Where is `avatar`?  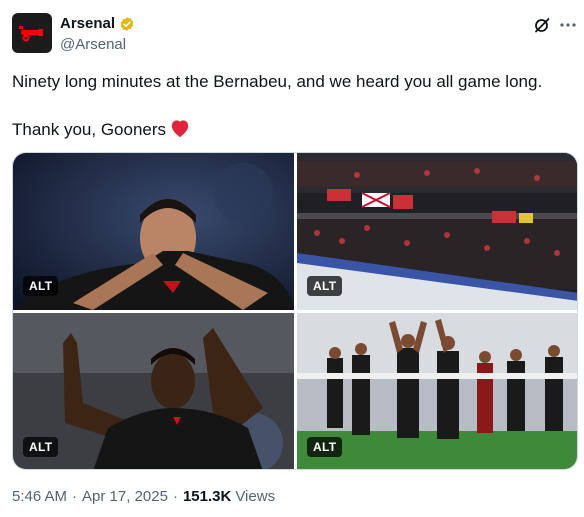
avatar is located at coordinates (32, 33).